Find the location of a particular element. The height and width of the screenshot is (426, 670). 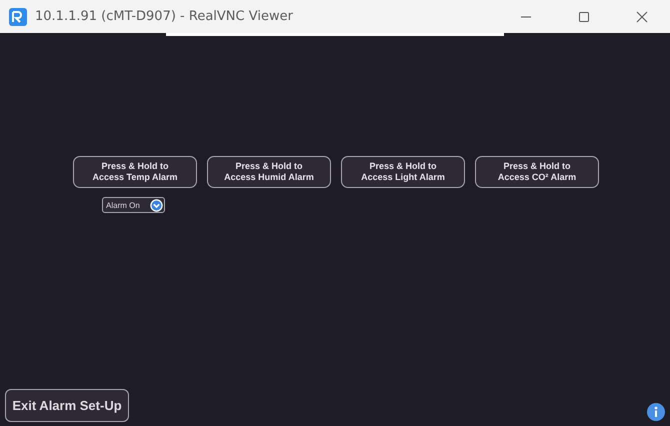

exit-button: Exit Alarm Set-Up is located at coordinates (67, 405).